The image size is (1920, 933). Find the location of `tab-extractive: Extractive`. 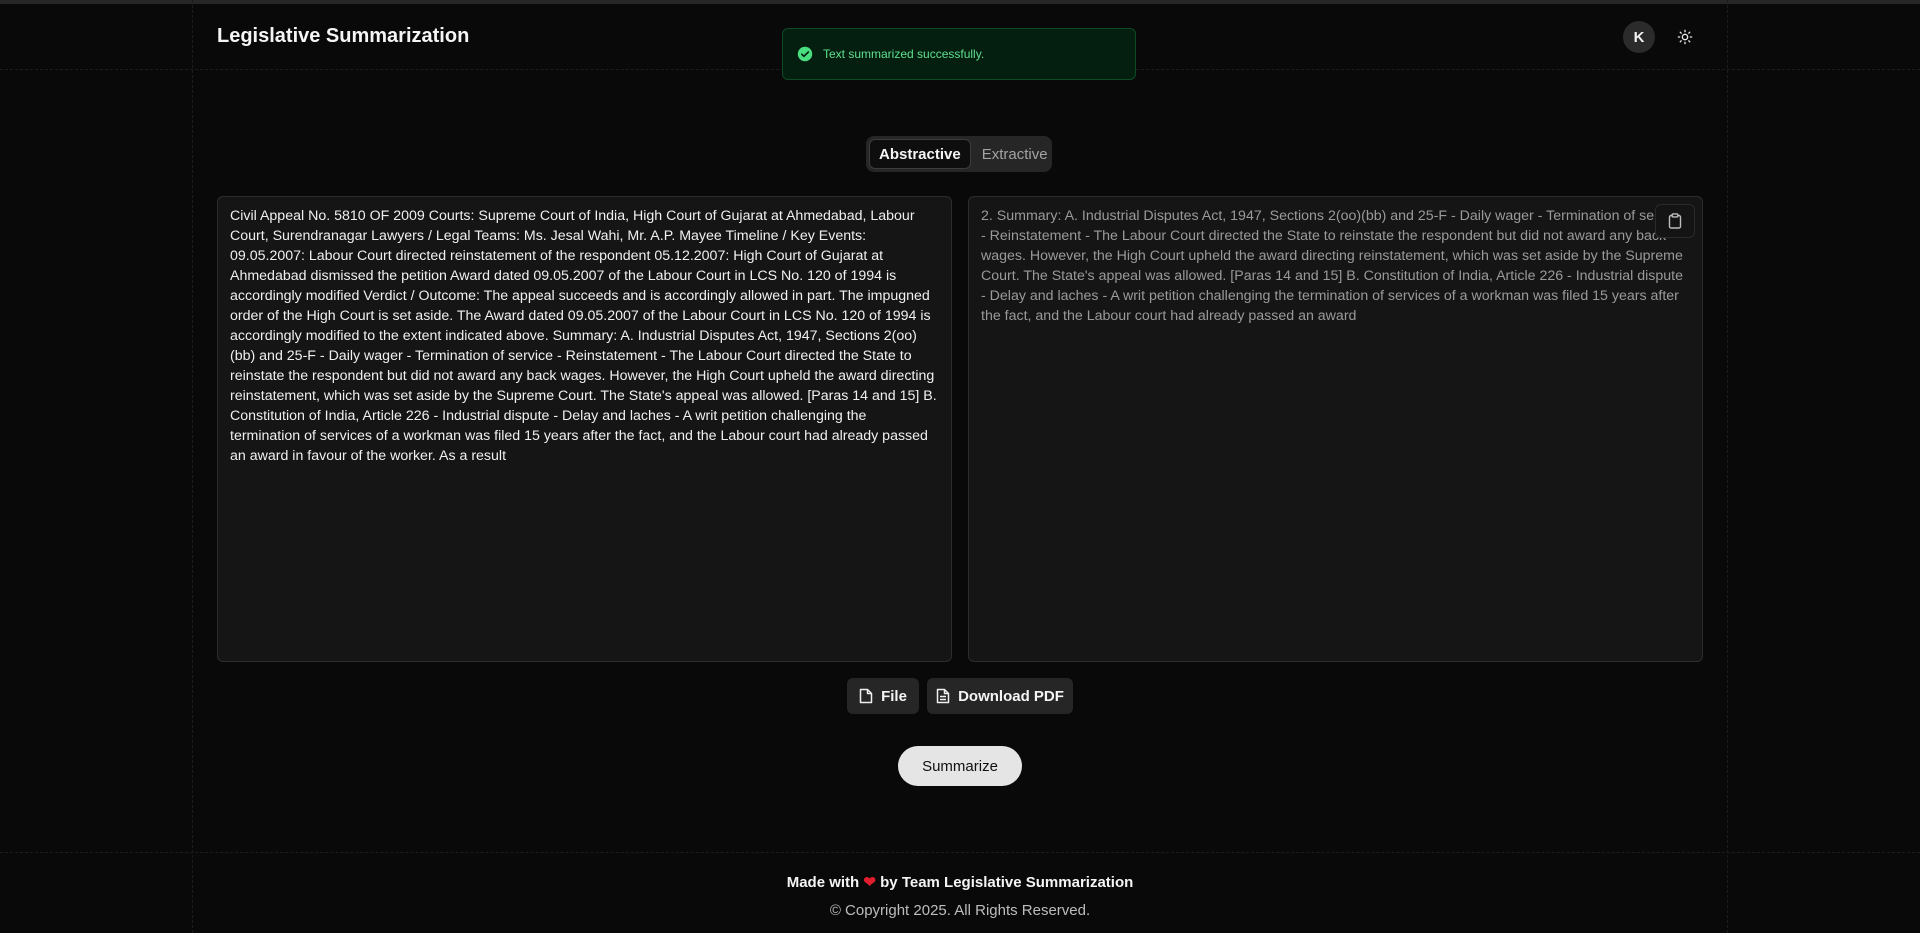

tab-extractive: Extractive is located at coordinates (1015, 154).